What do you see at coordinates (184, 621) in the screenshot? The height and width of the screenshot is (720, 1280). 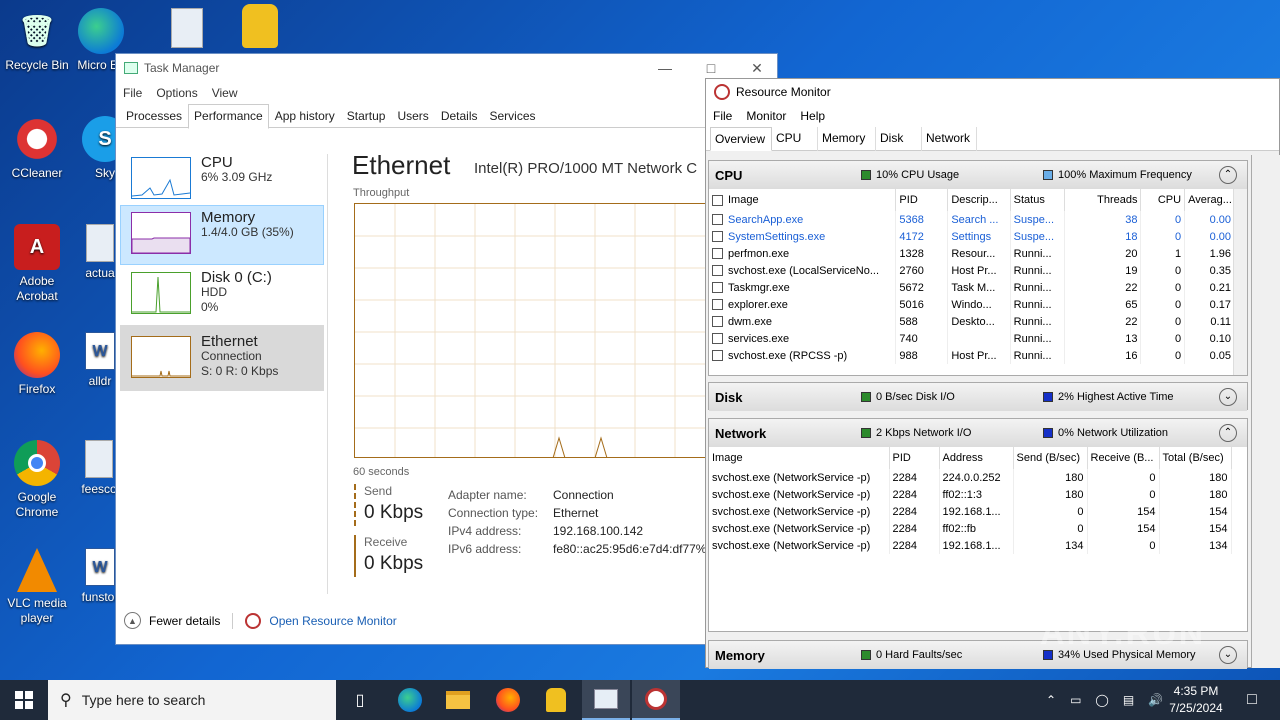 I see `fewer-details-link: Fewer details` at bounding box center [184, 621].